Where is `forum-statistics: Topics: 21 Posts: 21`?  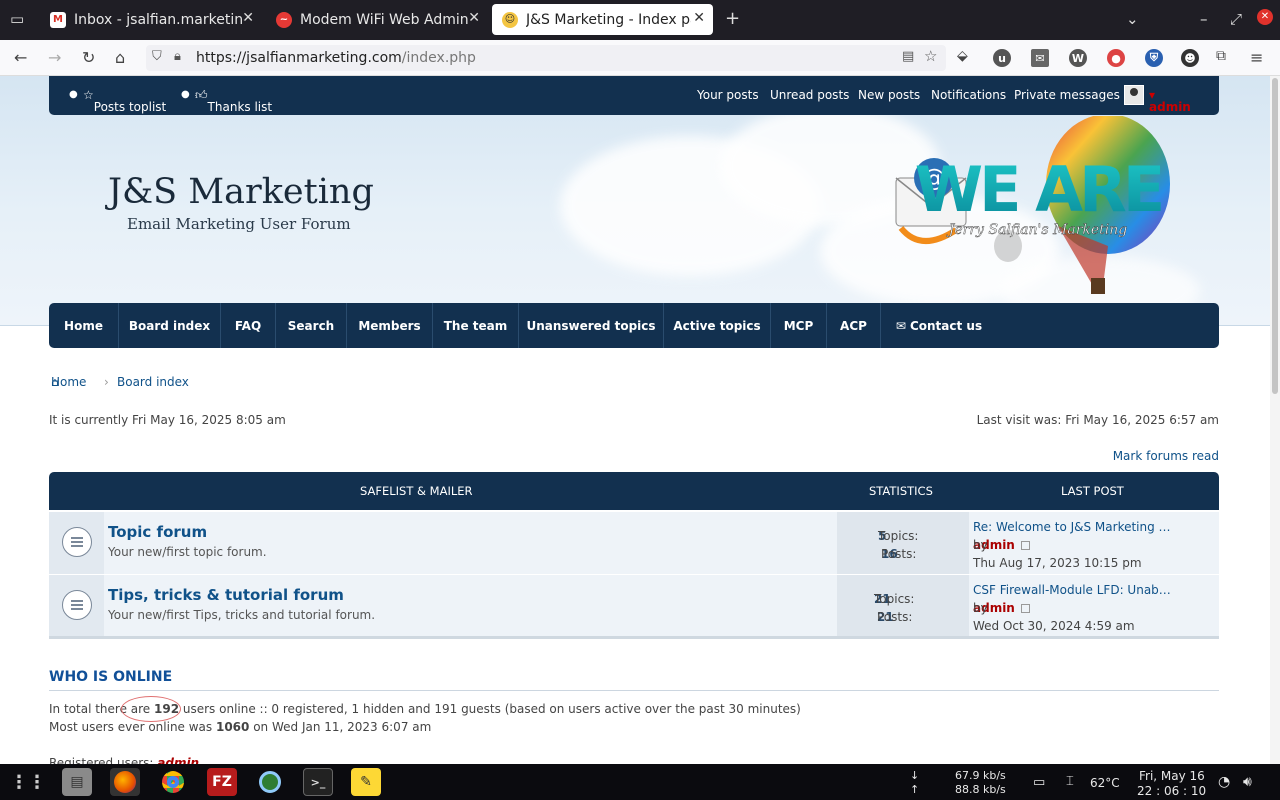
forum-statistics: Topics: 21 Posts: 21 is located at coordinates (903, 606).